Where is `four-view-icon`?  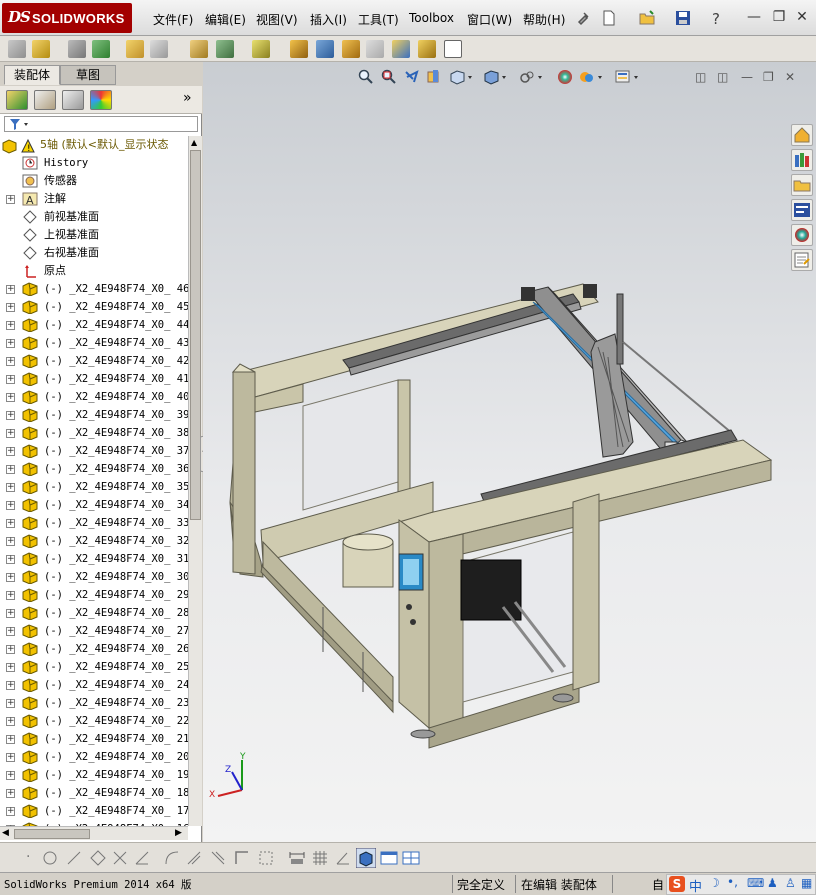 four-view-icon is located at coordinates (411, 858).